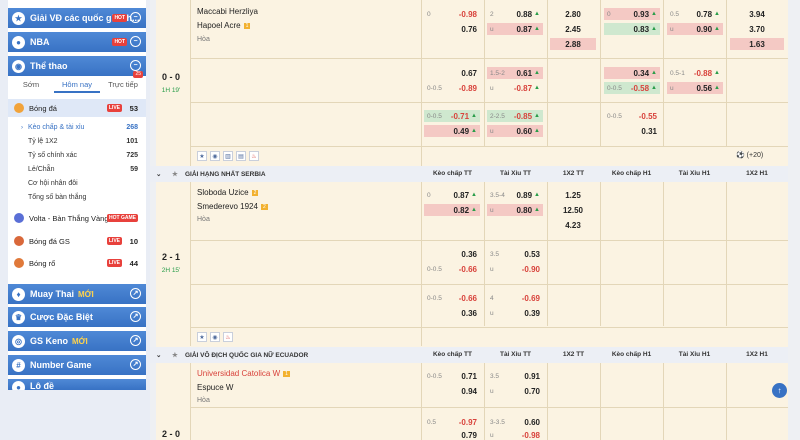 The width and height of the screenshot is (800, 440). I want to click on sidebar-item-number-game: # Number Game ↗, so click(77, 365).